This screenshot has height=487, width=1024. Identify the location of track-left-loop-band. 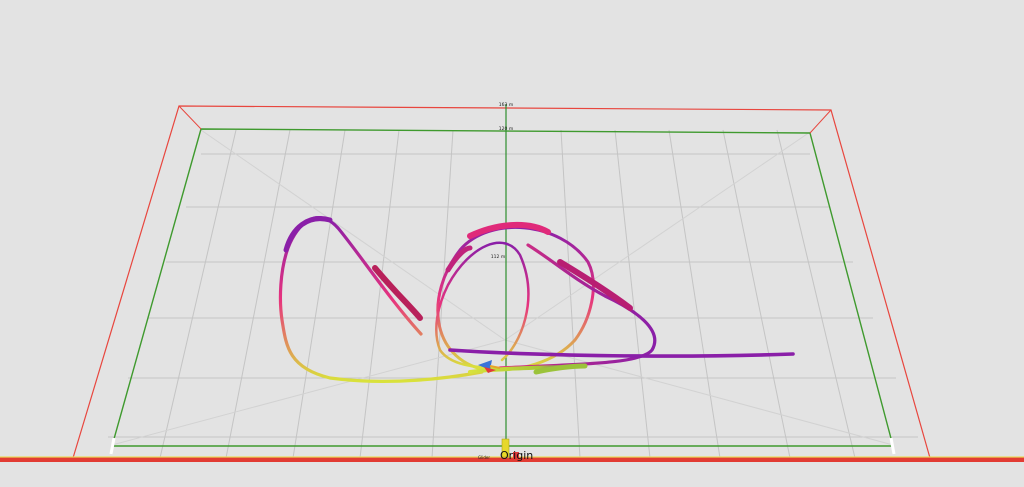
(397, 293).